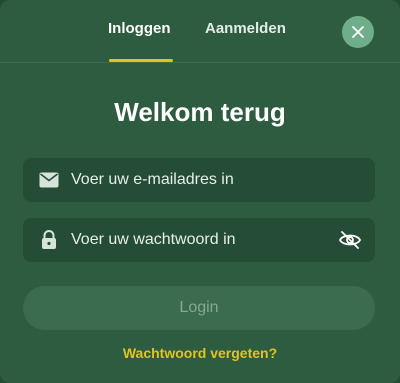  Describe the element at coordinates (204, 240) in the screenshot. I see `password-input` at that location.